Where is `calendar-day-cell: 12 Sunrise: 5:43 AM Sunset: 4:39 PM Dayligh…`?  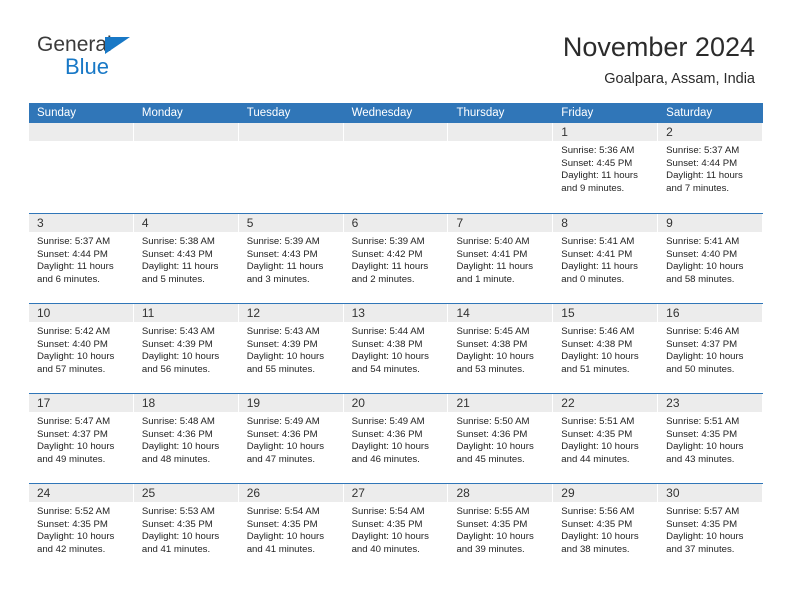 calendar-day-cell: 12 Sunrise: 5:43 AM Sunset: 4:39 PM Dayligh… is located at coordinates (291, 348).